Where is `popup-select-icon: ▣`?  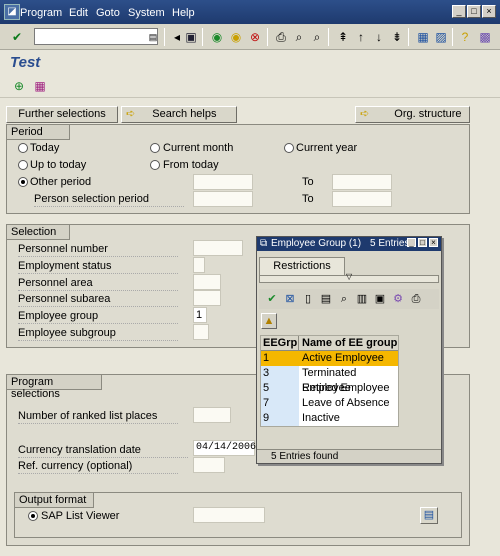 popup-select-icon: ▣ is located at coordinates (380, 299).